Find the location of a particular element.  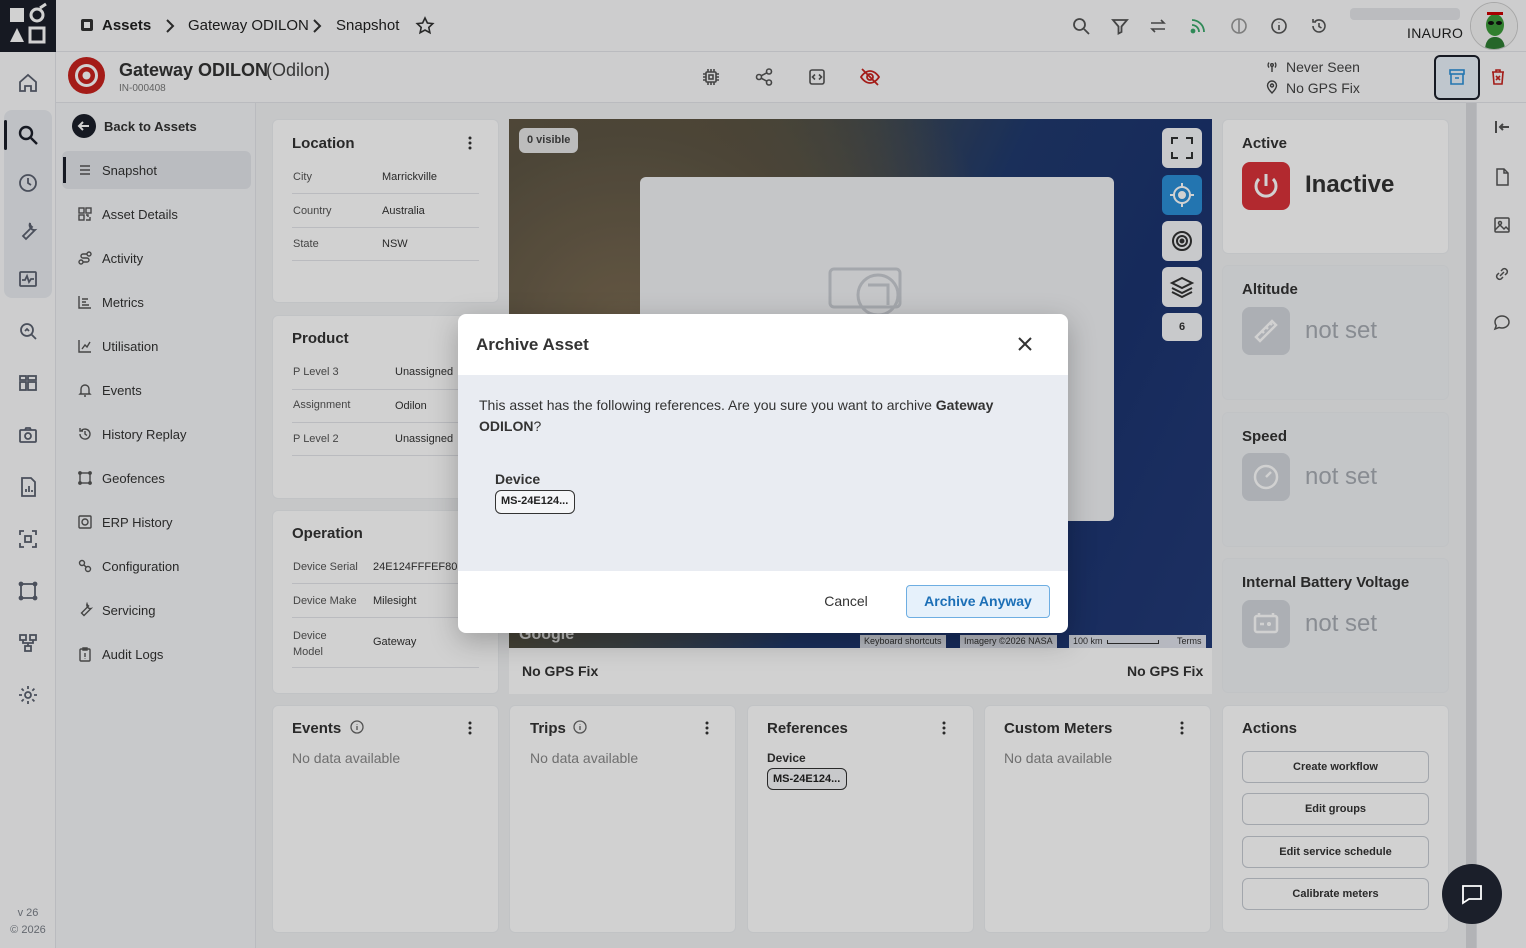

dialog-title: Archive Asset is located at coordinates (532, 344).